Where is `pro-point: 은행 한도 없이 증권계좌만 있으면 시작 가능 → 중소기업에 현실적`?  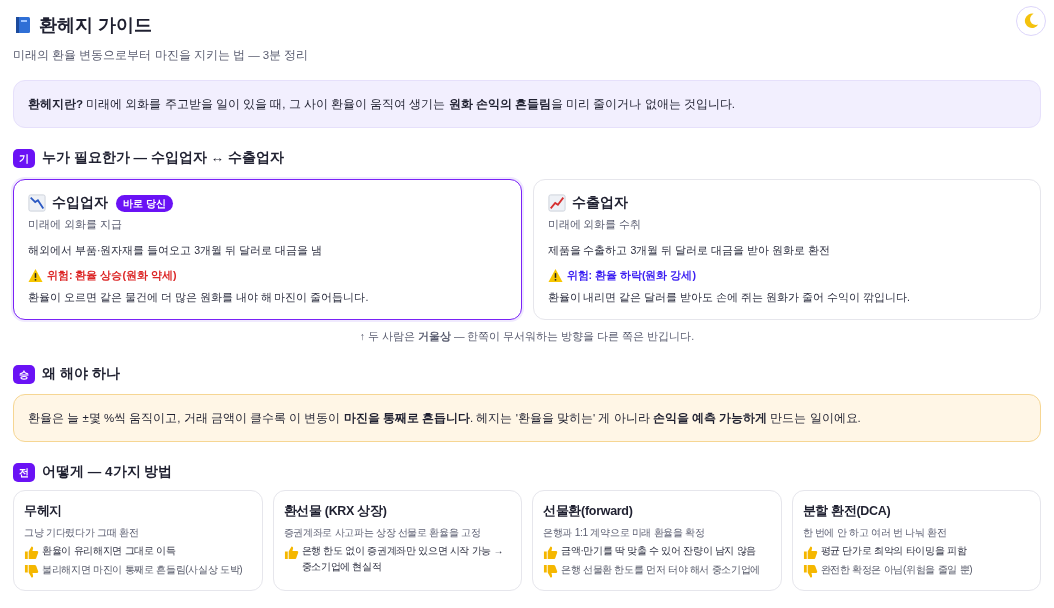
pro-point: 은행 한도 없이 증권계좌만 있으면 시작 가능 → 중소기업에 현실적 is located at coordinates (403, 559).